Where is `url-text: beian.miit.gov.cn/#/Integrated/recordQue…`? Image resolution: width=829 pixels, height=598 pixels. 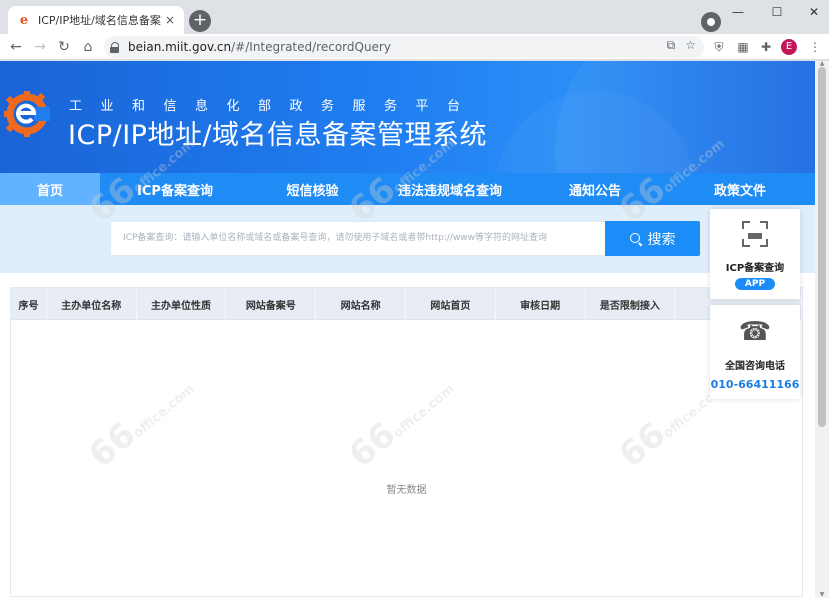
url-text: beian.miit.gov.cn/#/Integrated/recordQue… is located at coordinates (259, 47).